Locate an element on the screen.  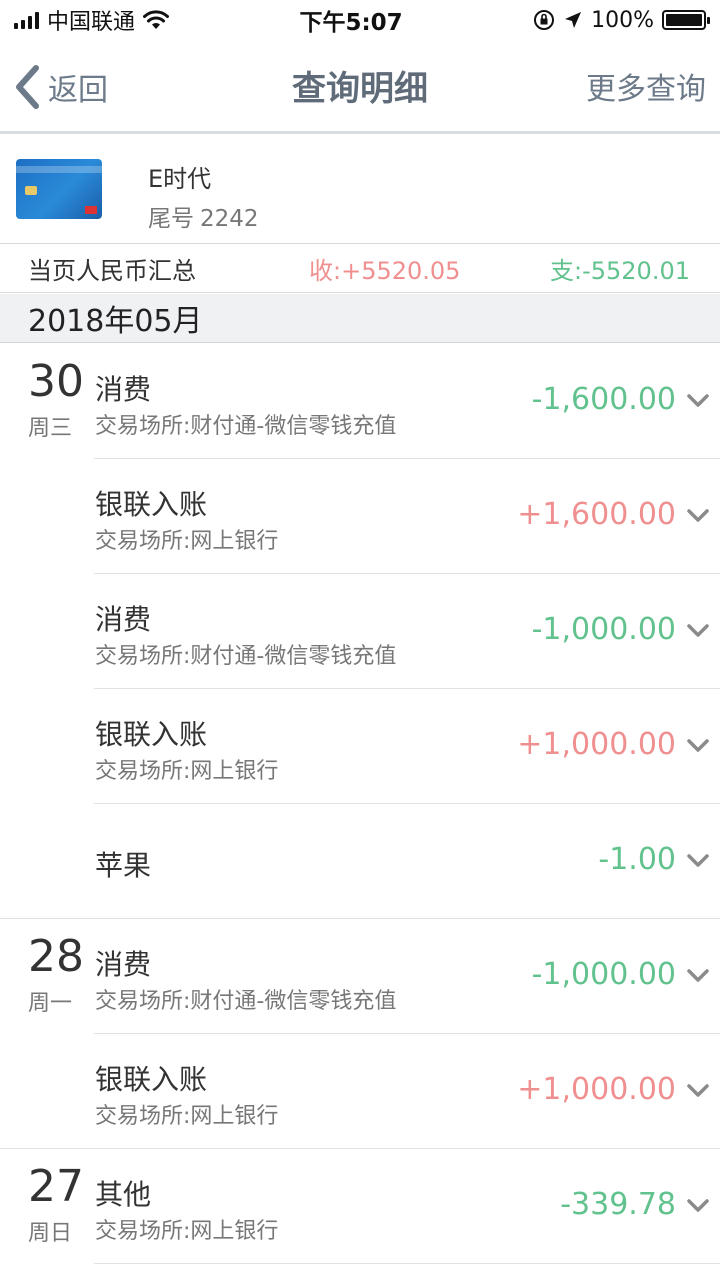
carrier-label: 中国联通 is located at coordinates (91, 22).